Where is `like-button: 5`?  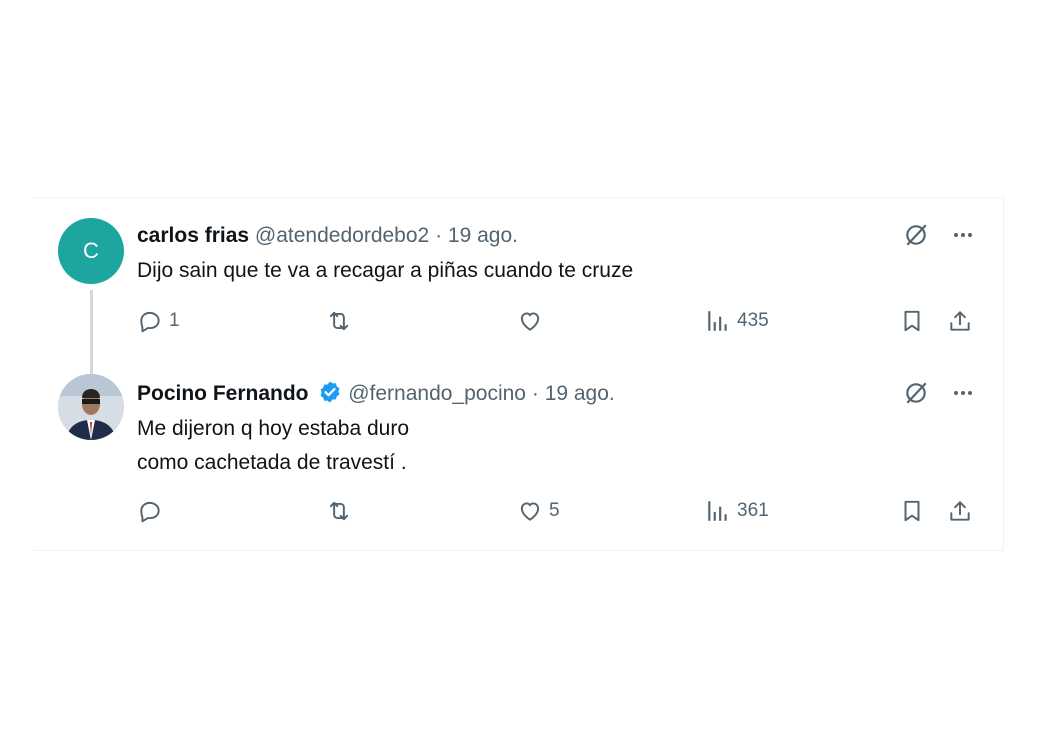 like-button: 5 is located at coordinates (538, 511).